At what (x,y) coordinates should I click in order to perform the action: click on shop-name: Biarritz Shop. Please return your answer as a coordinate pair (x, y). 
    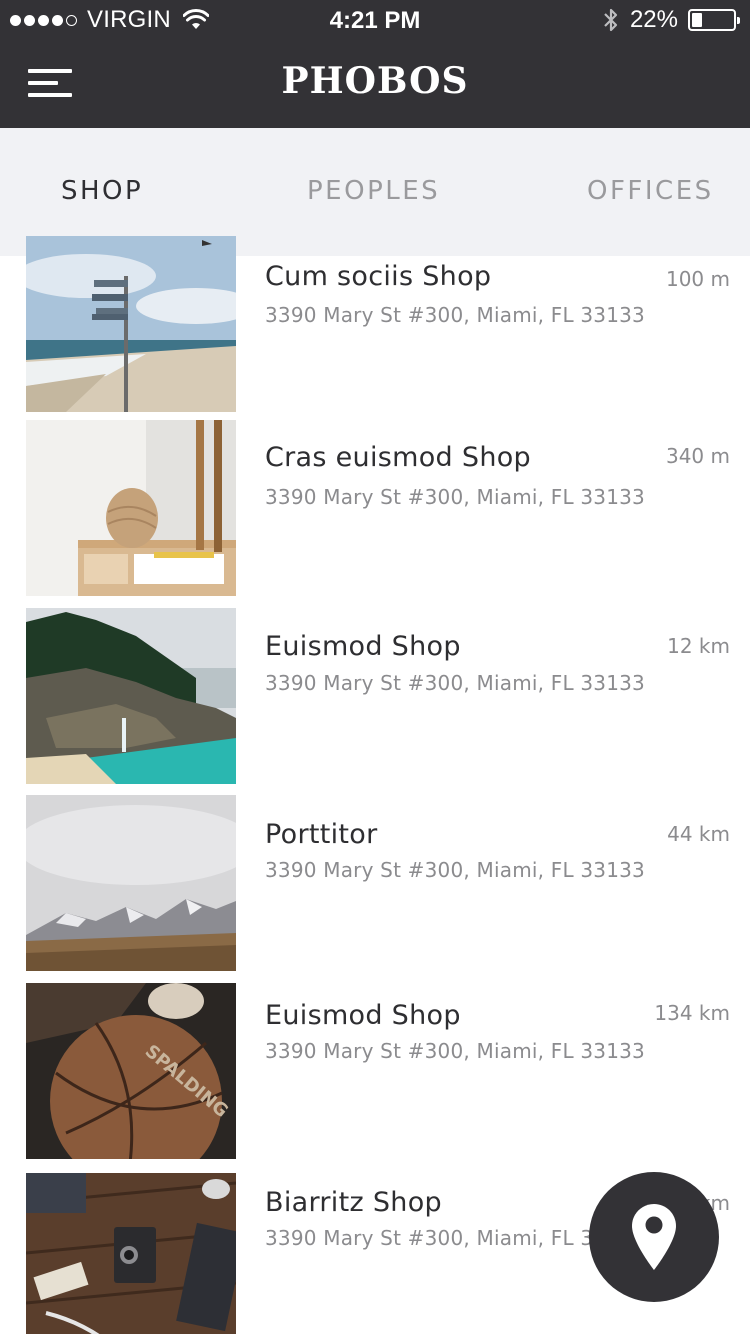
    Looking at the image, I should click on (353, 1202).